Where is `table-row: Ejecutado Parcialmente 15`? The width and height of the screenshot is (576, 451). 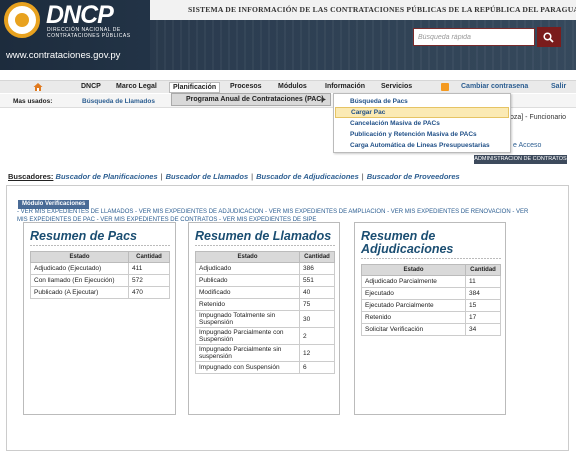 table-row: Ejecutado Parcialmente 15 is located at coordinates (431, 305).